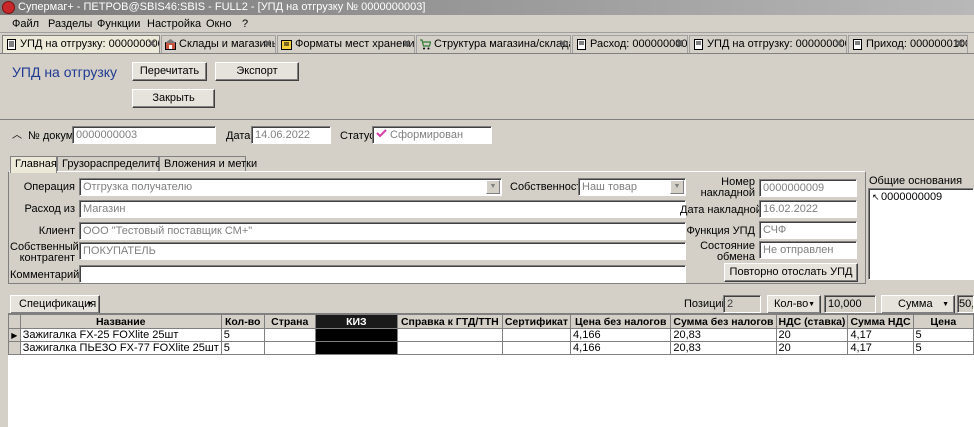 Image resolution: width=974 pixels, height=427 pixels. What do you see at coordinates (174, 24) in the screenshot?
I see `menu-settings: Настройка` at bounding box center [174, 24].